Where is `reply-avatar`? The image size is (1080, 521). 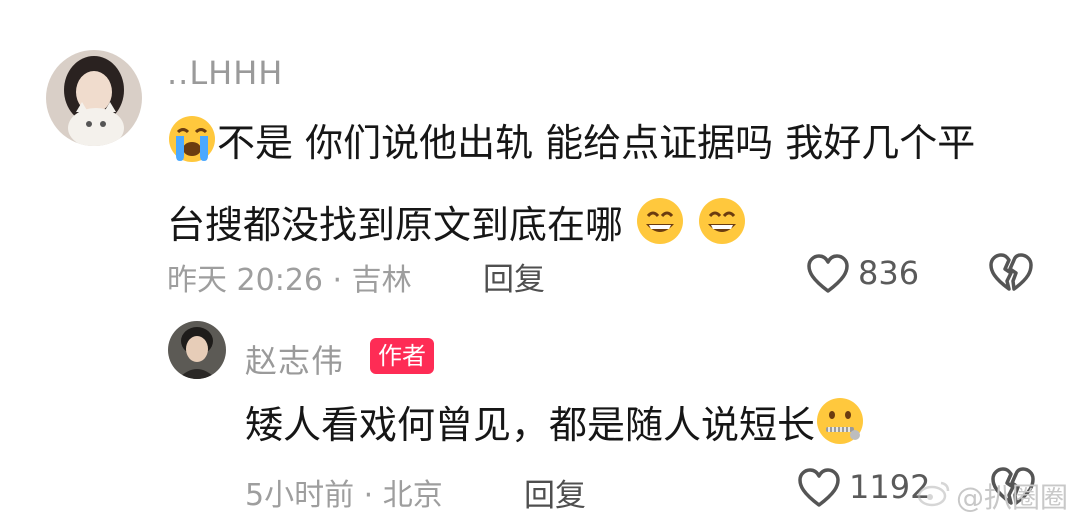 reply-avatar is located at coordinates (197, 350).